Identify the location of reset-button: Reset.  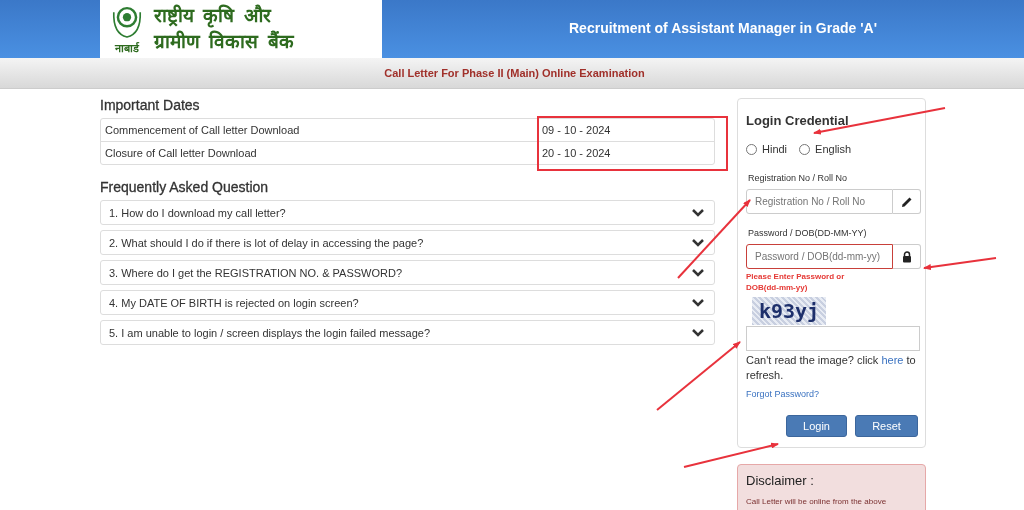
(886, 426).